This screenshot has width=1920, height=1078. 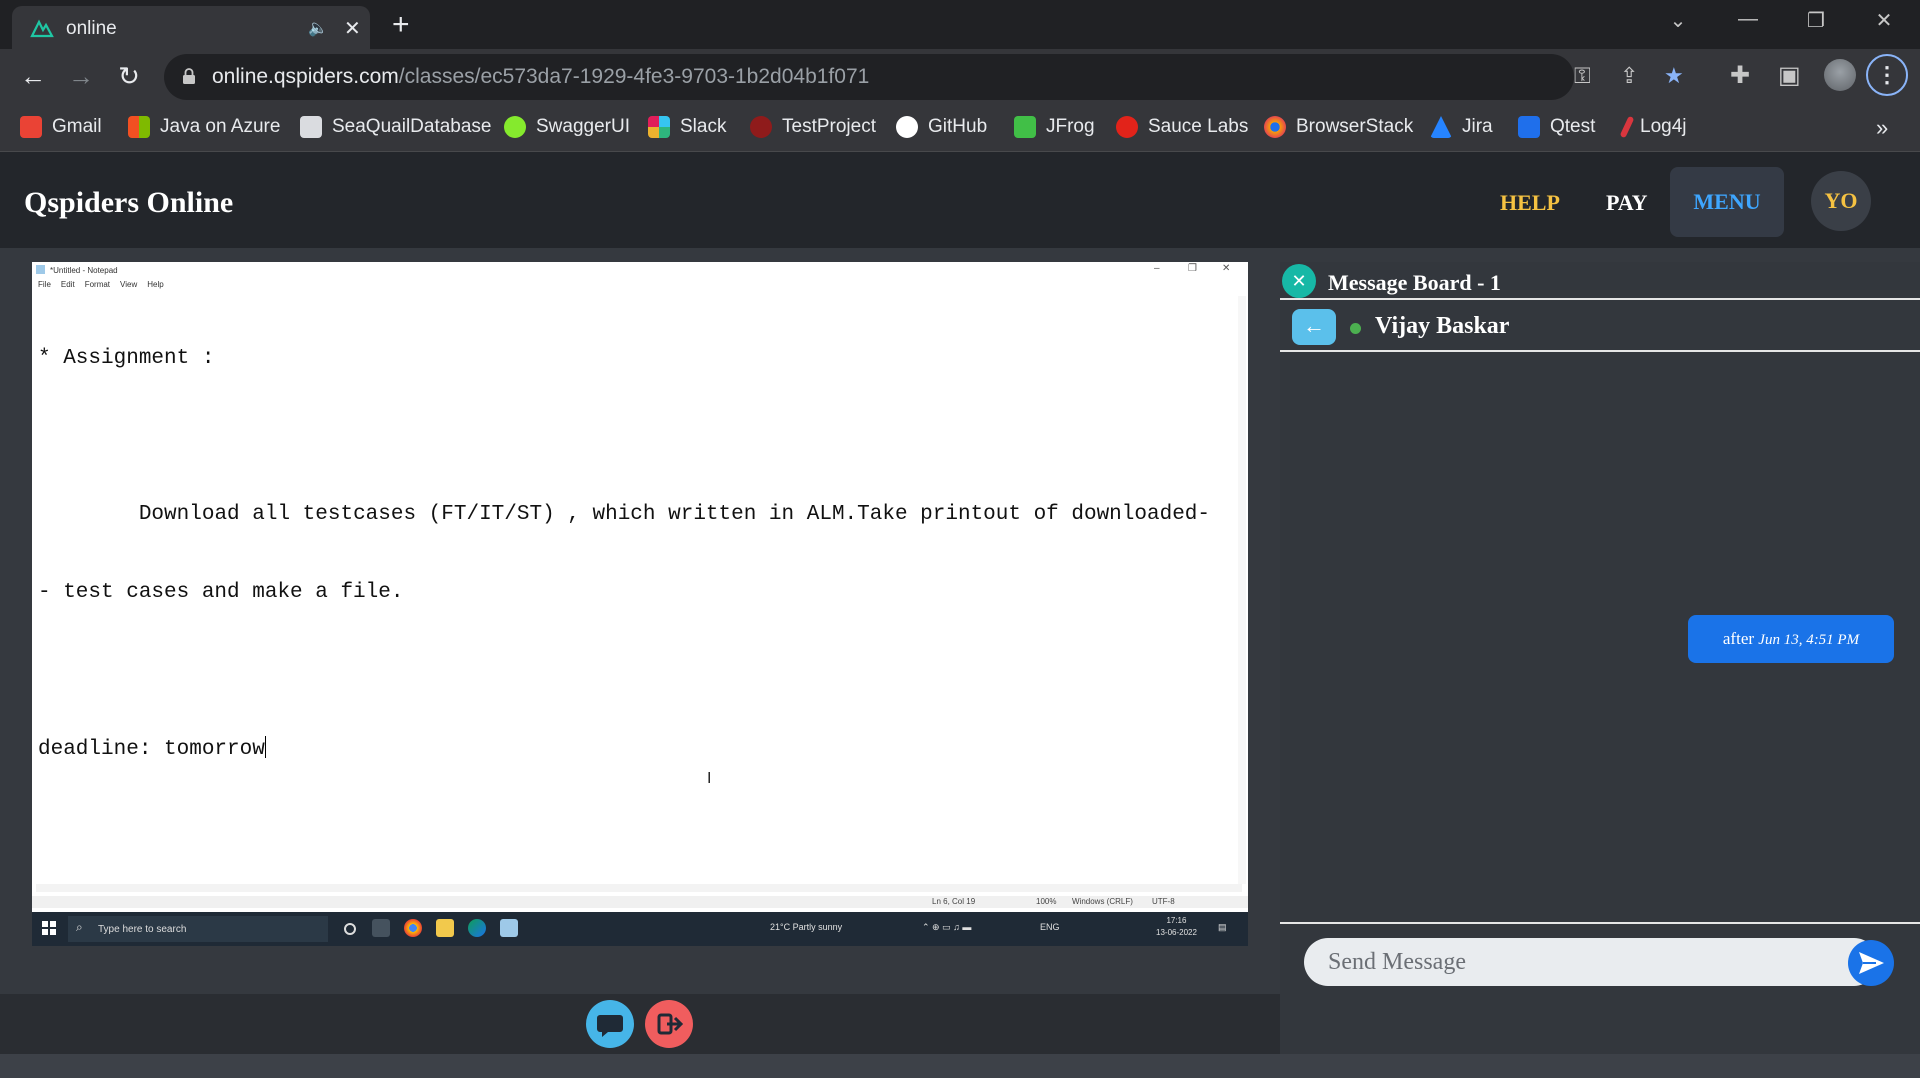 What do you see at coordinates (396, 127) in the screenshot?
I see `bookmark-seaquaildatabase: SeaQuailDatabase` at bounding box center [396, 127].